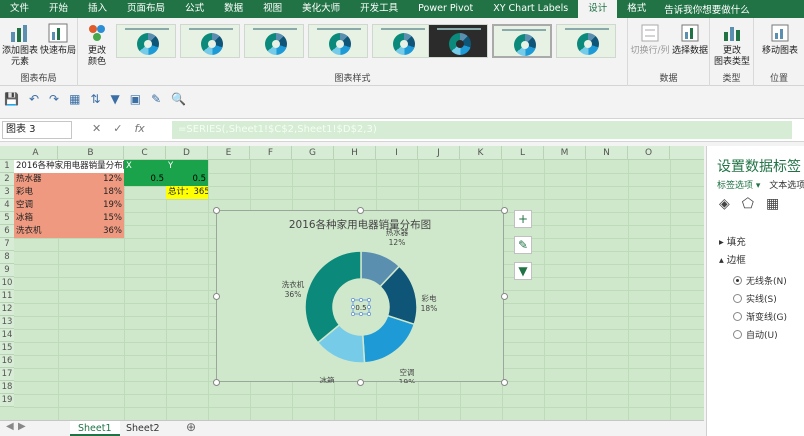 Image resolution: width=804 pixels, height=436 pixels. I want to click on ribbon-tab-11: 设计, so click(598, 9).